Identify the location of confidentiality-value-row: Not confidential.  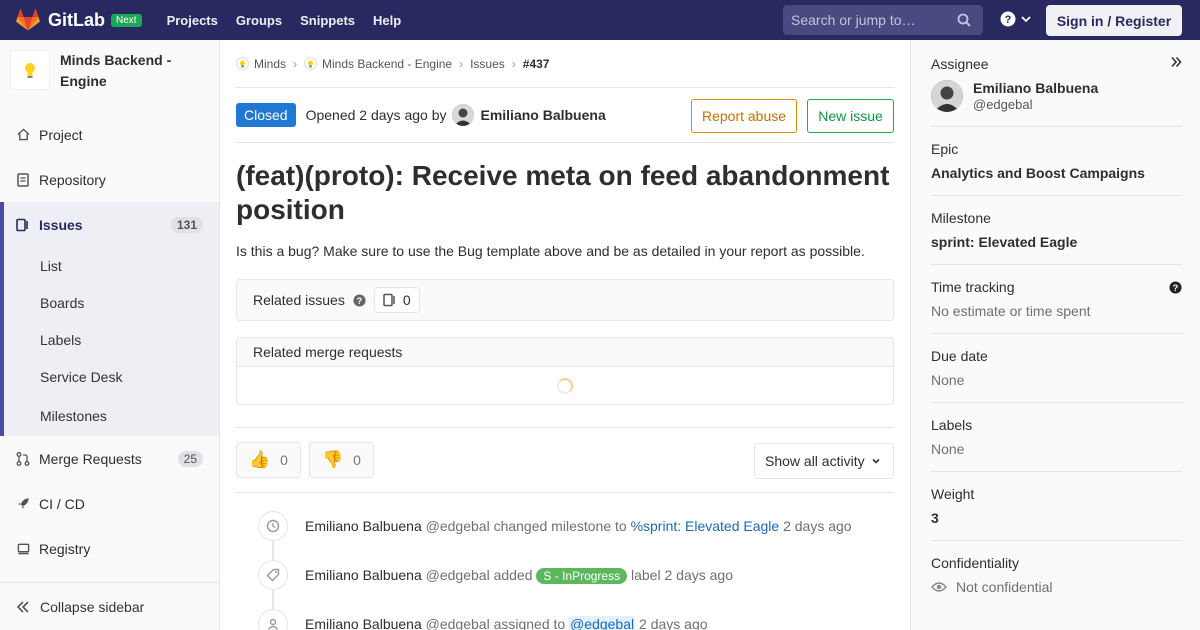
(1056, 587).